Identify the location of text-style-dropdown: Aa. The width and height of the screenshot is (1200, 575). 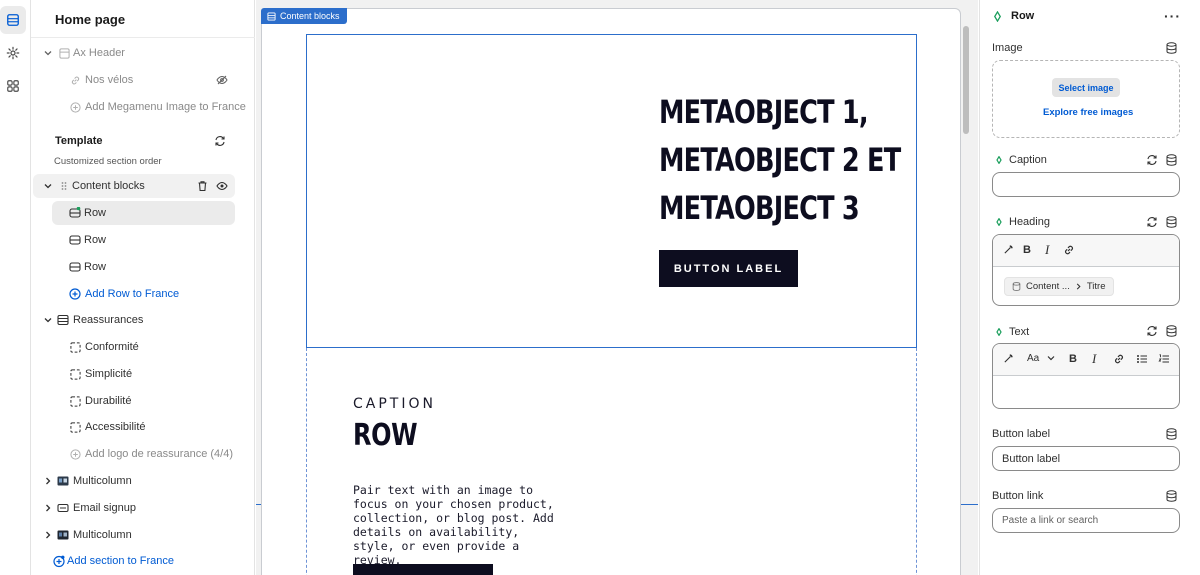
(1033, 358).